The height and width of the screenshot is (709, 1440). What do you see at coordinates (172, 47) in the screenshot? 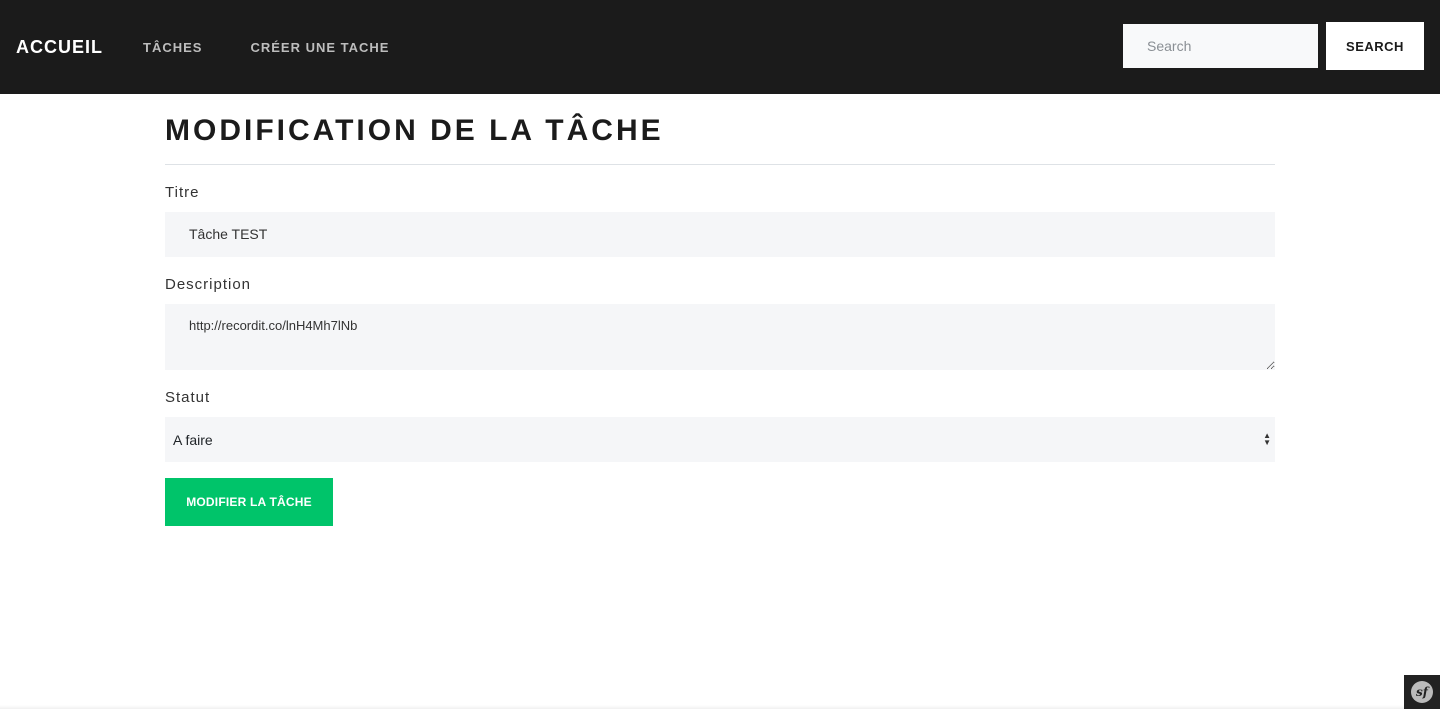
I see `nav-link-taches: TÂCHES` at bounding box center [172, 47].